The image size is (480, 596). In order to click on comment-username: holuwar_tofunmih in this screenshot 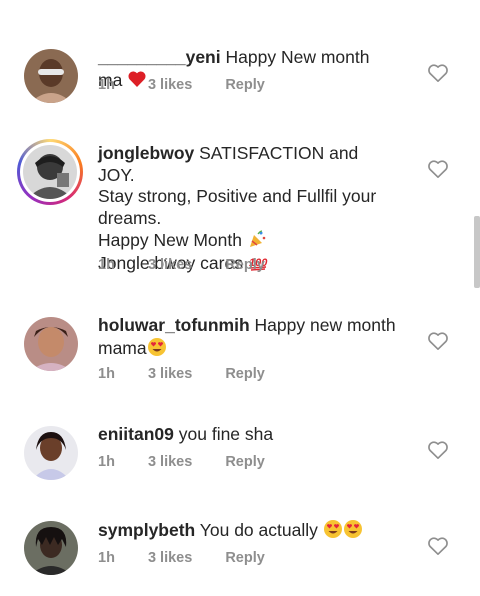, I will do `click(174, 325)`.